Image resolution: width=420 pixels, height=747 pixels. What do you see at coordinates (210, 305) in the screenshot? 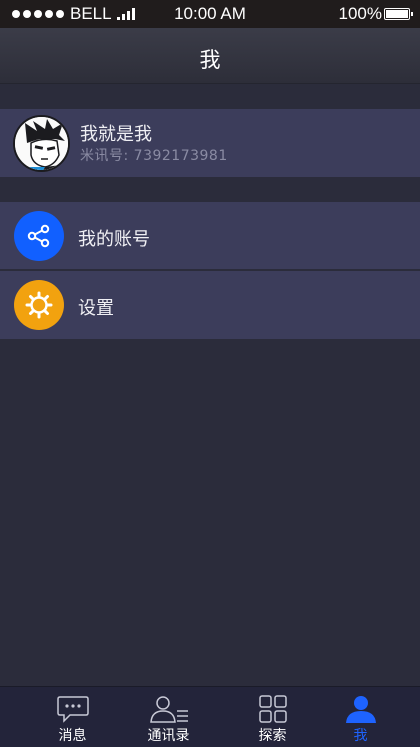
I see `menu-item-settings: 设置` at bounding box center [210, 305].